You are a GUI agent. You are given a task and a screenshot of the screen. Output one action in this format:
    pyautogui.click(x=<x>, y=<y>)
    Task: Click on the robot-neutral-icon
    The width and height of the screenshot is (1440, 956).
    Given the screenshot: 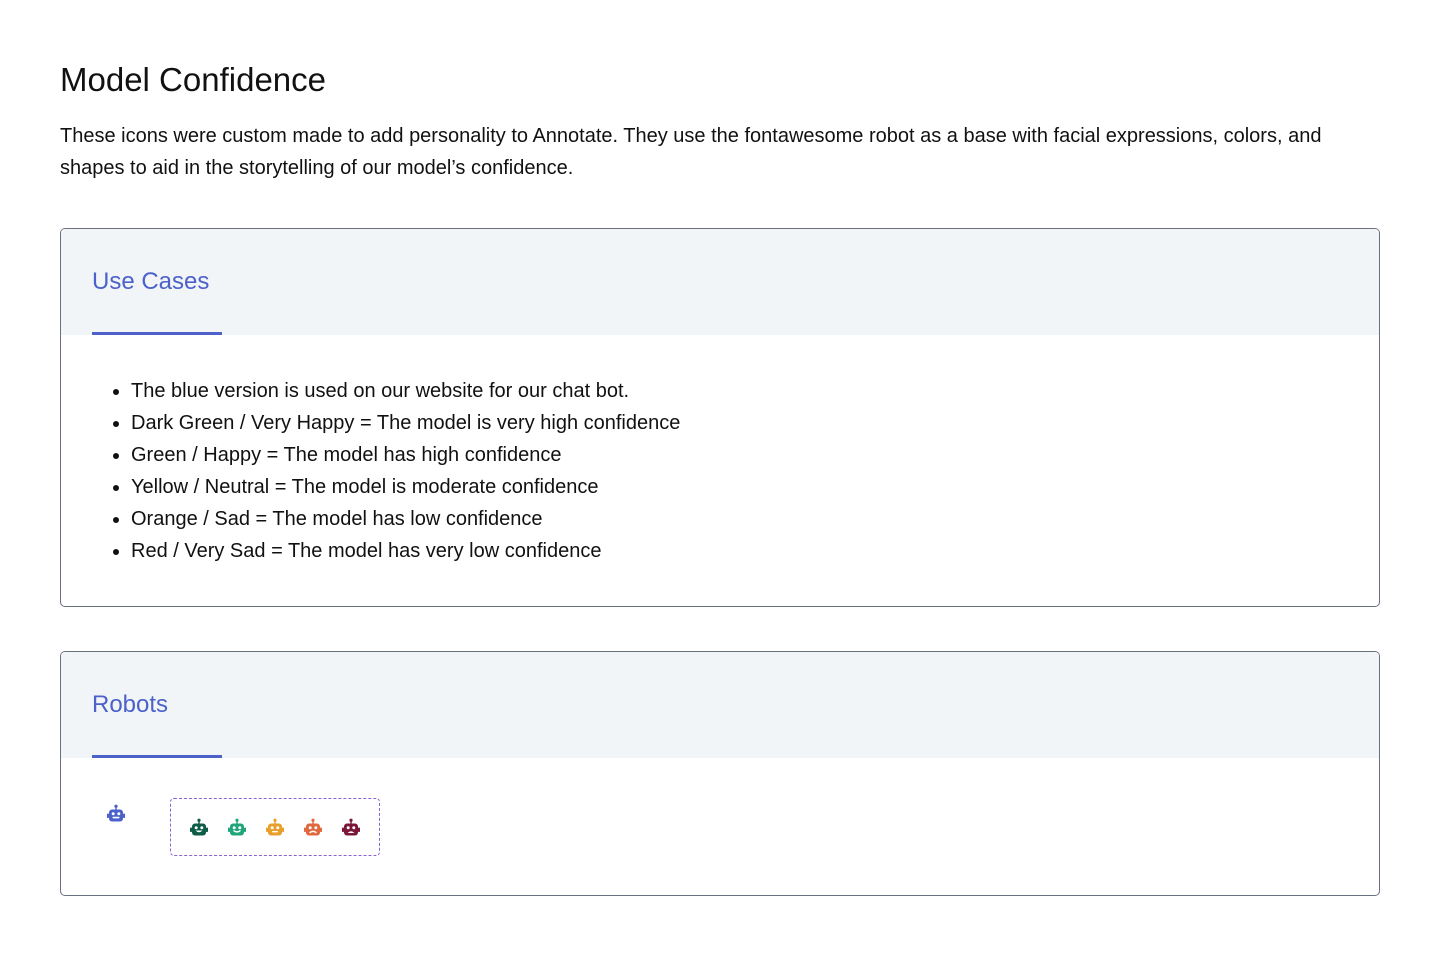 What is the action you would take?
    pyautogui.click(x=275, y=828)
    